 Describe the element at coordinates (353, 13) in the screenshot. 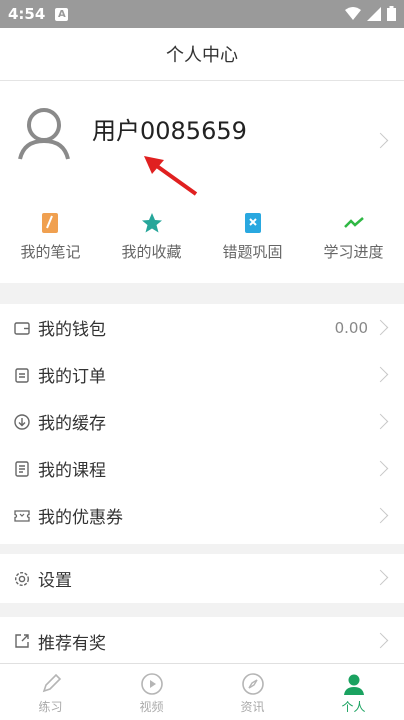

I see `wifi-icon` at that location.